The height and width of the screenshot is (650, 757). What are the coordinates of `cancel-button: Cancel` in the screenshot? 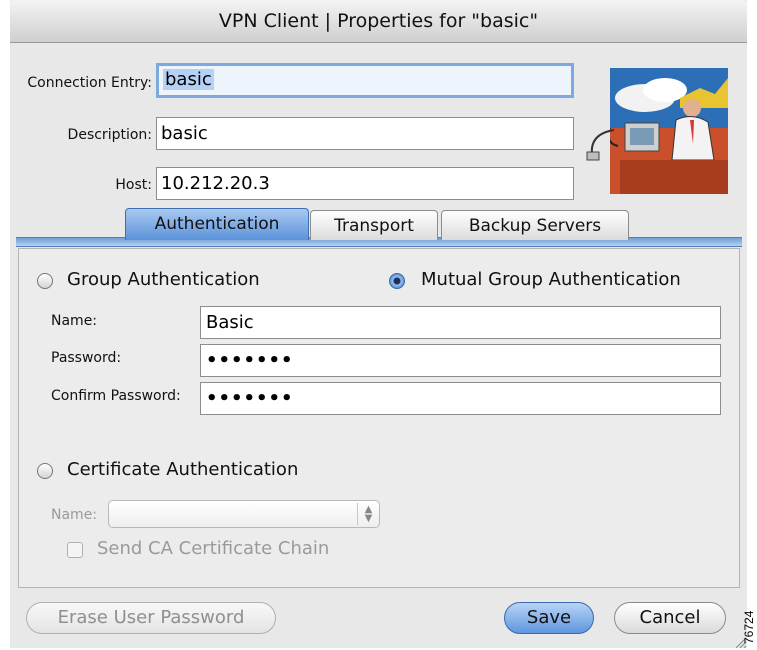 It's located at (670, 618).